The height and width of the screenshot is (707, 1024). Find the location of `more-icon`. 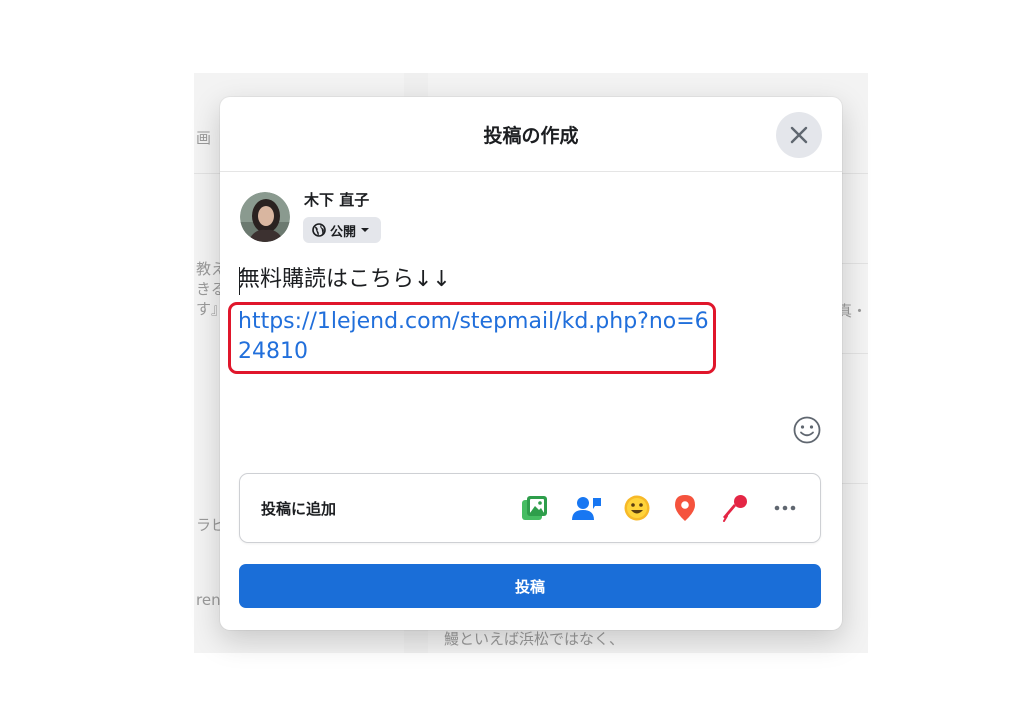

more-icon is located at coordinates (785, 508).